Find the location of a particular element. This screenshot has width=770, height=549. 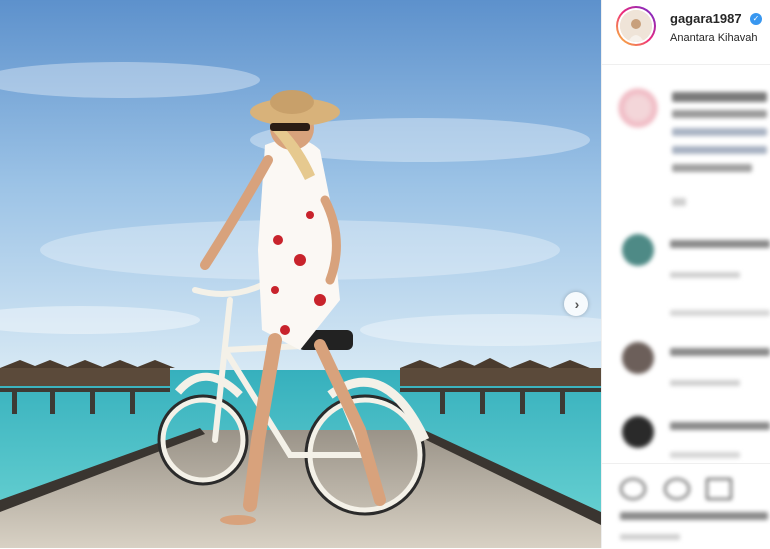

avatar-image is located at coordinates (636, 26).